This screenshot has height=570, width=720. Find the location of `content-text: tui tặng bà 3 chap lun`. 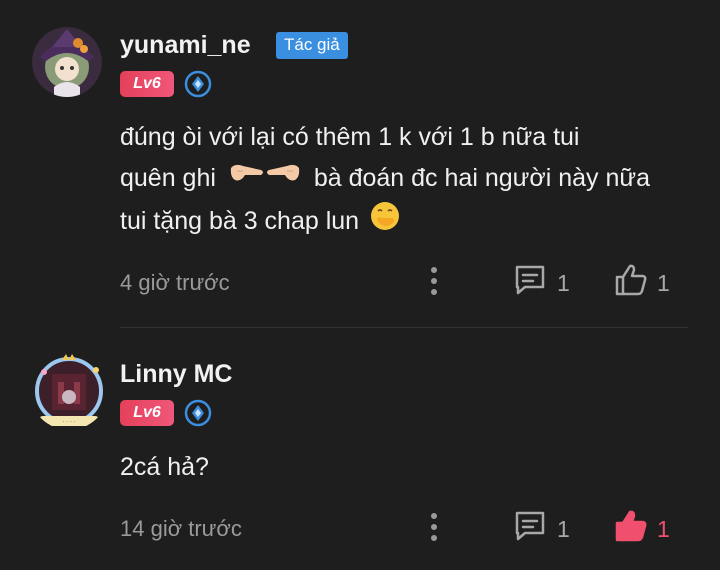

content-text: tui tặng bà 3 chap lun is located at coordinates (240, 221).